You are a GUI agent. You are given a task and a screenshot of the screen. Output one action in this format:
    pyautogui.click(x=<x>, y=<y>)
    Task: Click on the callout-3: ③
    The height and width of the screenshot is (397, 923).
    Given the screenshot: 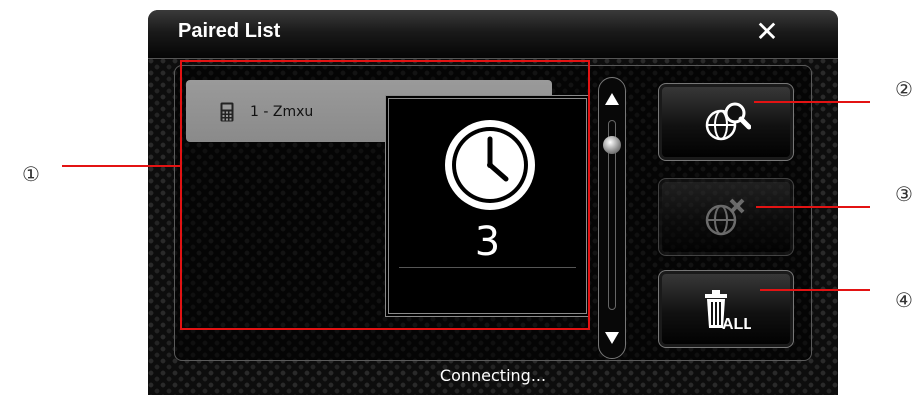 What is the action you would take?
    pyautogui.click(x=904, y=194)
    